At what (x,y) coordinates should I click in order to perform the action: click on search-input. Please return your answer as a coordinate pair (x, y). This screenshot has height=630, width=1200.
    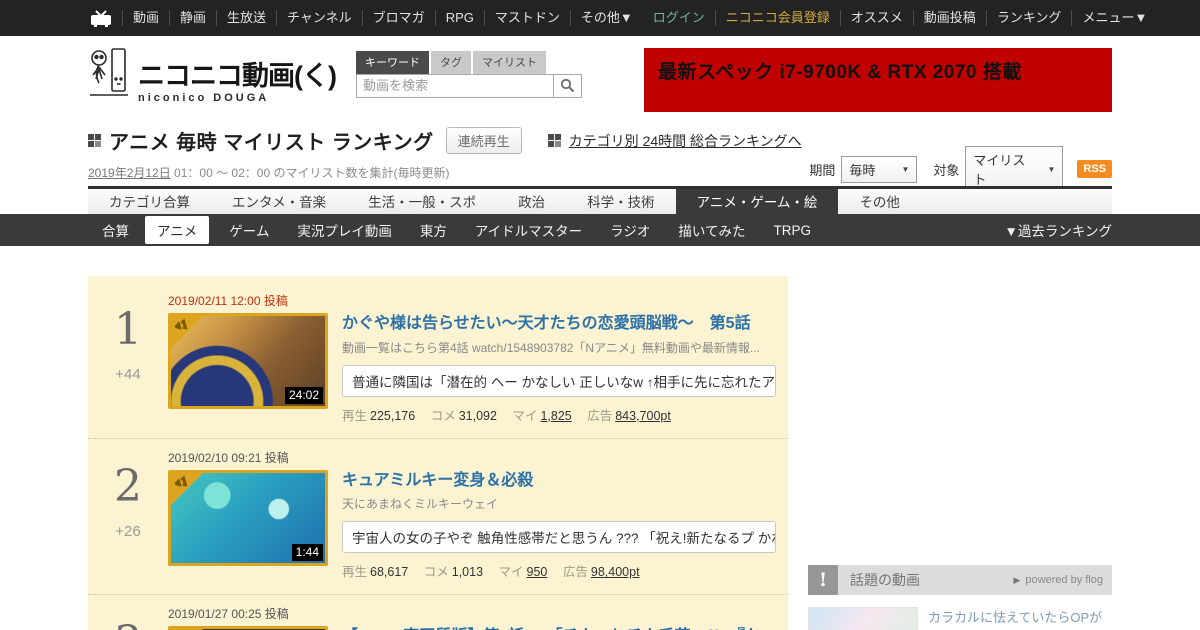
    Looking at the image, I should click on (454, 85).